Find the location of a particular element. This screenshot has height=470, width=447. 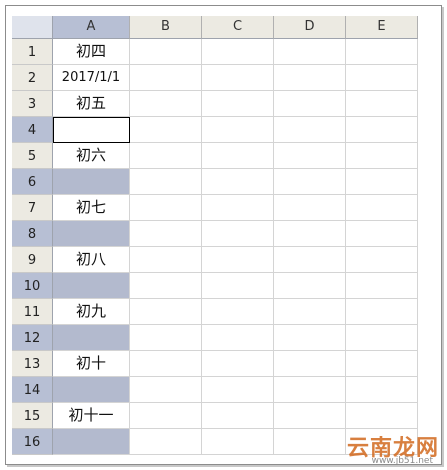

column-header-a: A is located at coordinates (91, 27).